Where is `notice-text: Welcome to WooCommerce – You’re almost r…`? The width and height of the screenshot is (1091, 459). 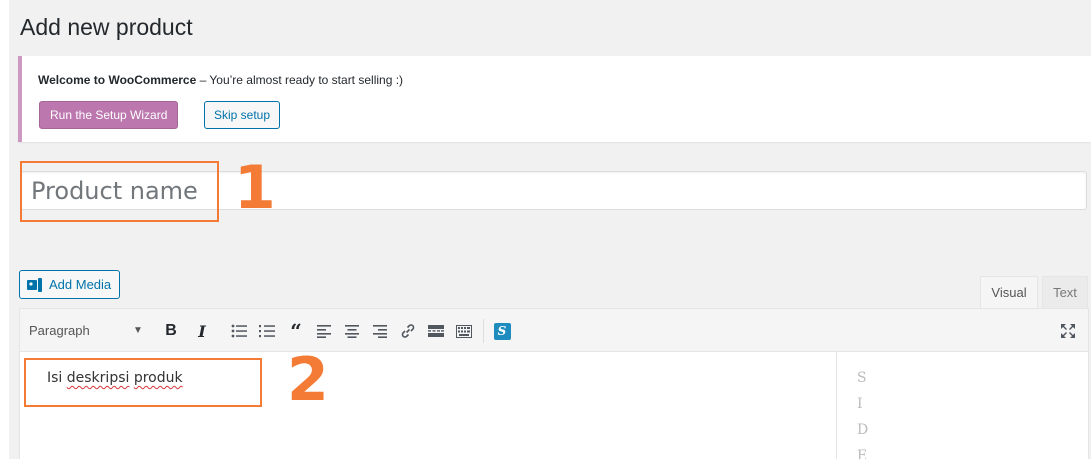
notice-text: Welcome to WooCommerce – You’re almost r… is located at coordinates (220, 80).